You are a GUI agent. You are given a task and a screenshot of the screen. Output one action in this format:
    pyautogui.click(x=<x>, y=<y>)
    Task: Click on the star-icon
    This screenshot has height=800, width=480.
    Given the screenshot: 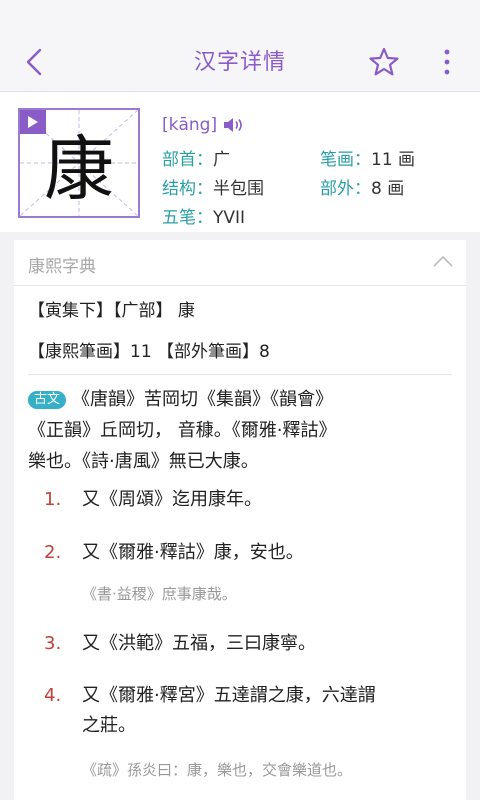 What is the action you would take?
    pyautogui.click(x=384, y=61)
    